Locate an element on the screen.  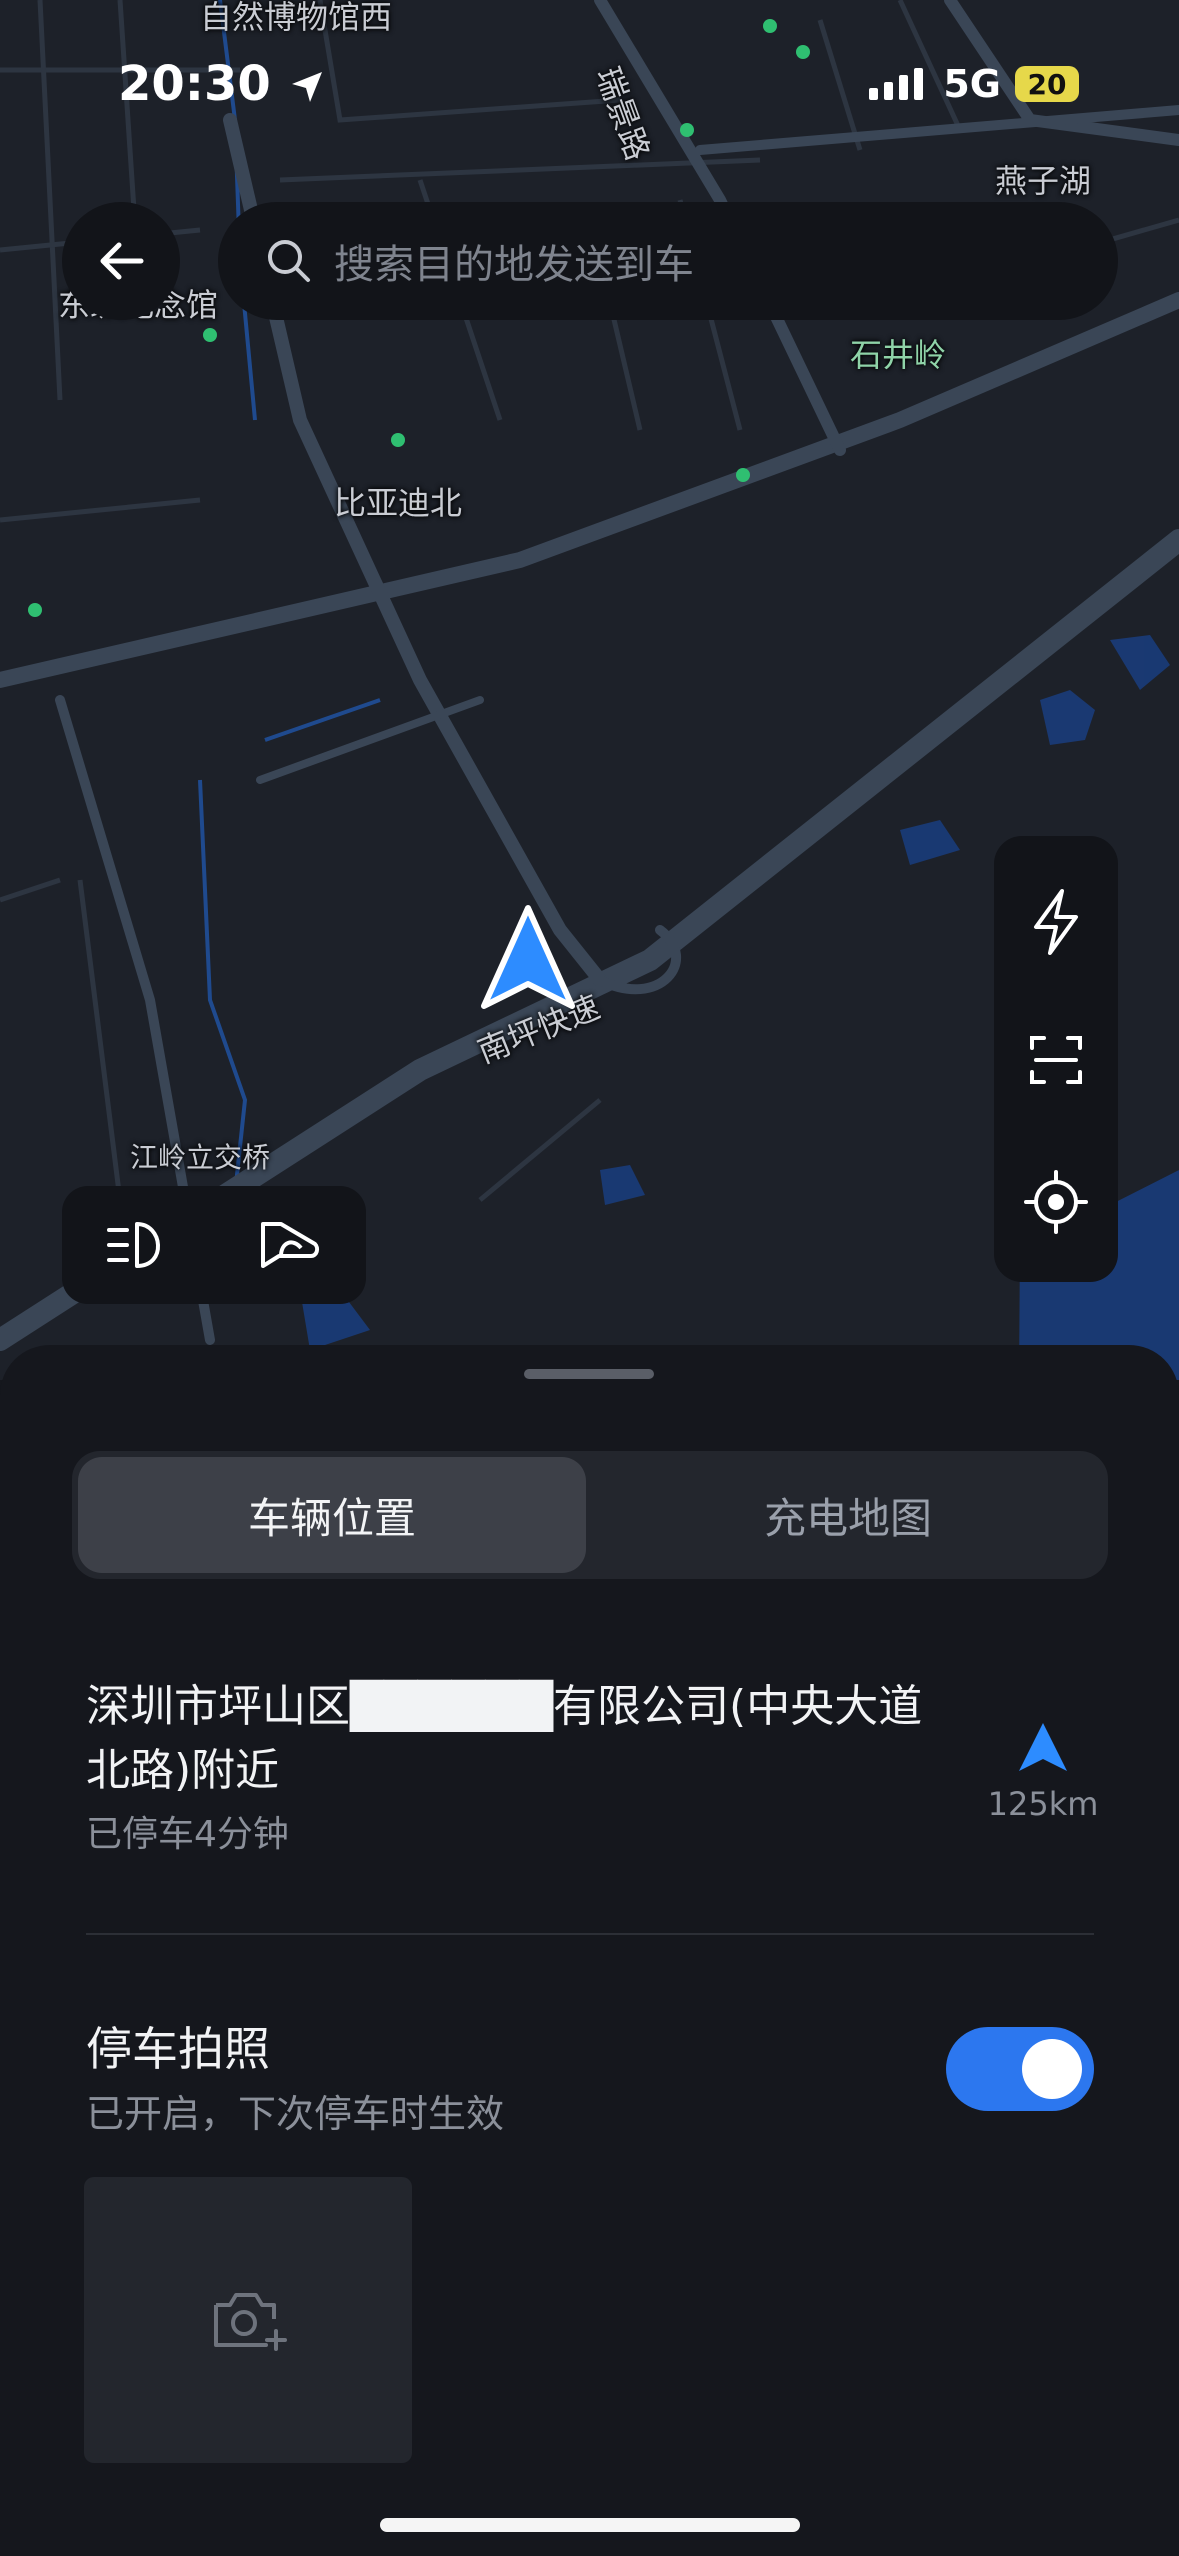
back-button is located at coordinates (121, 261).